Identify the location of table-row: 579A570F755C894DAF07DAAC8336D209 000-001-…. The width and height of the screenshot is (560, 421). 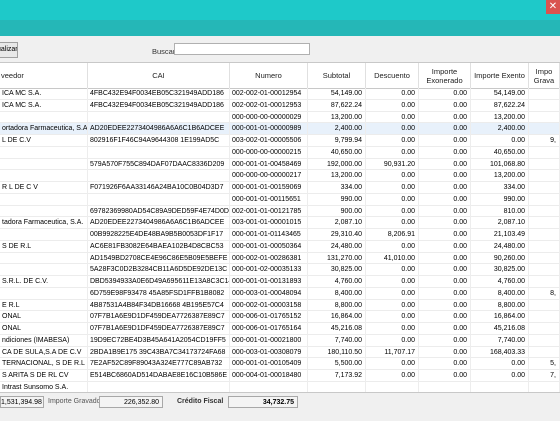
(280, 164).